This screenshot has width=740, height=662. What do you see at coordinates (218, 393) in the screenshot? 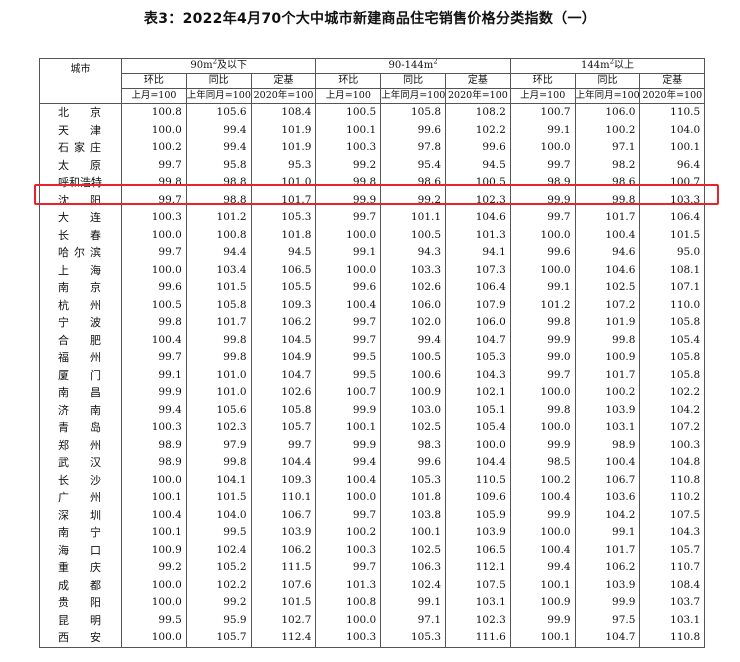
I see `value-cell: 101.0` at bounding box center [218, 393].